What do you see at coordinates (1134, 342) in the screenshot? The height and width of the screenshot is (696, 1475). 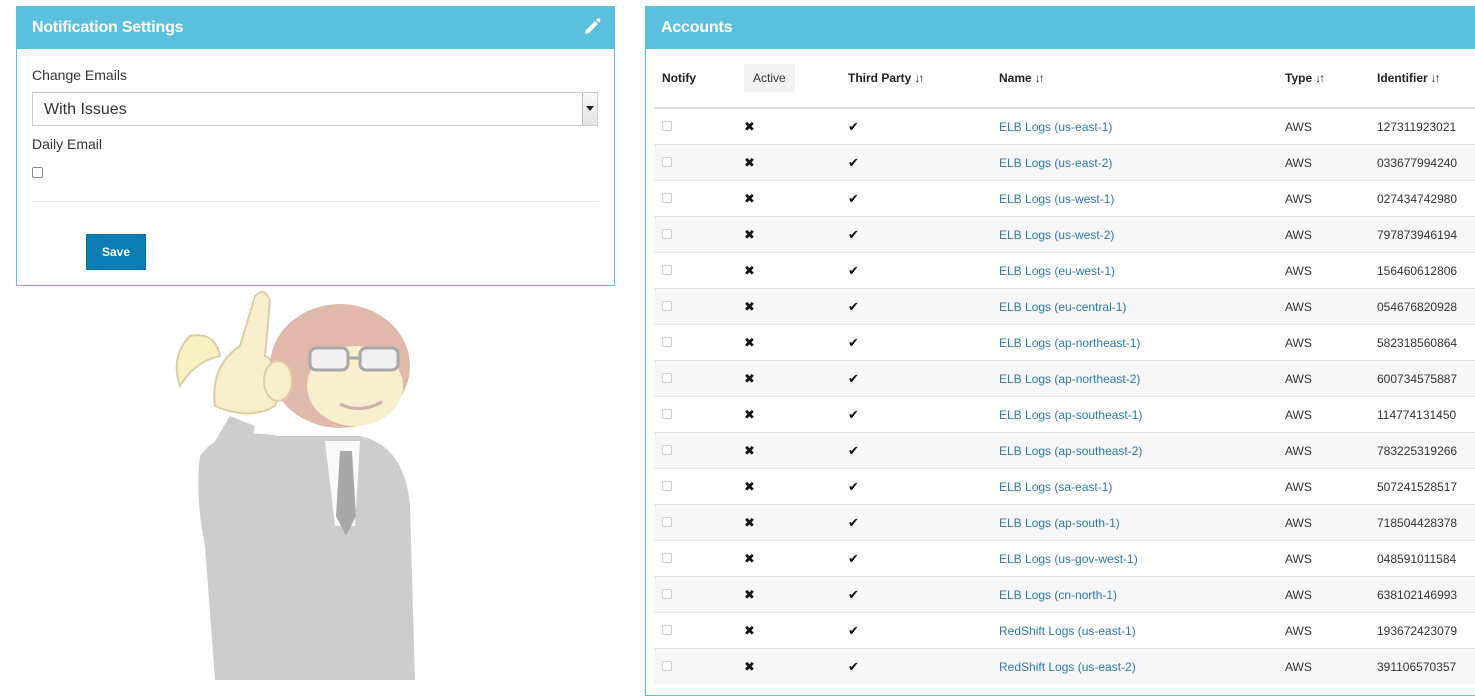 I see `account-name-link: ELB Logs (ap-northeast-1)` at bounding box center [1134, 342].